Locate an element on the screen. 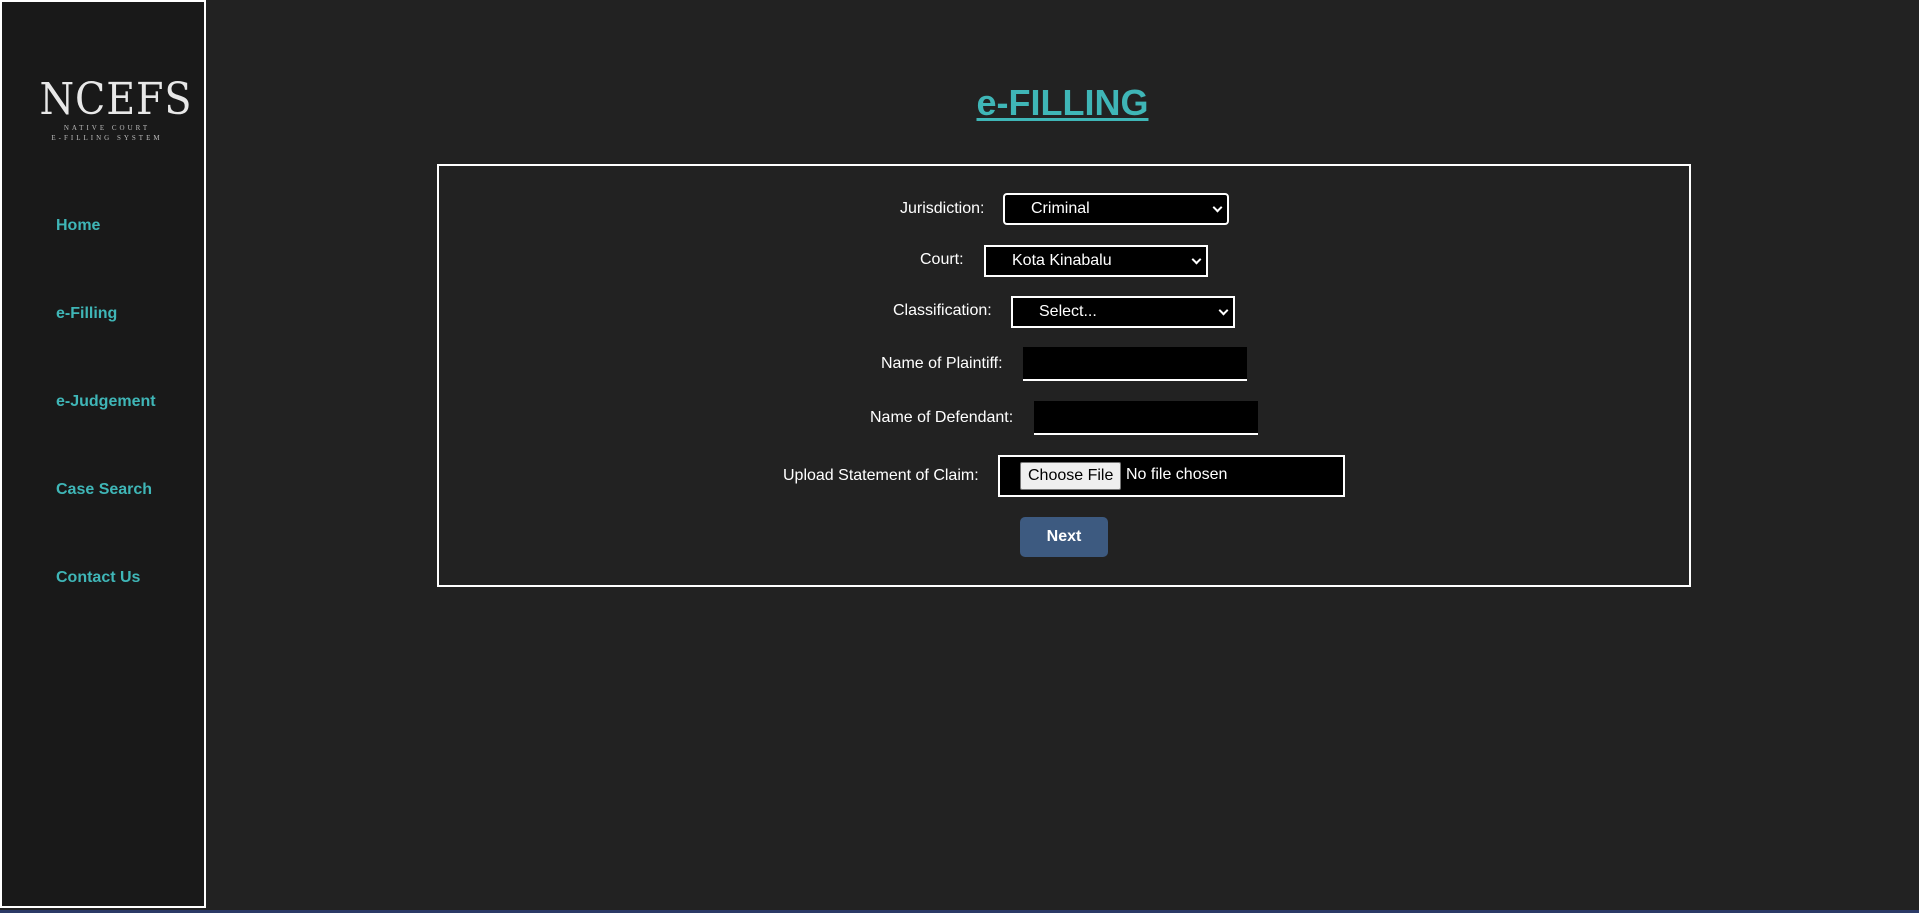 The height and width of the screenshot is (913, 1919). logo-subtitle-line2: E-FILLING SYSTEM is located at coordinates (107, 138).